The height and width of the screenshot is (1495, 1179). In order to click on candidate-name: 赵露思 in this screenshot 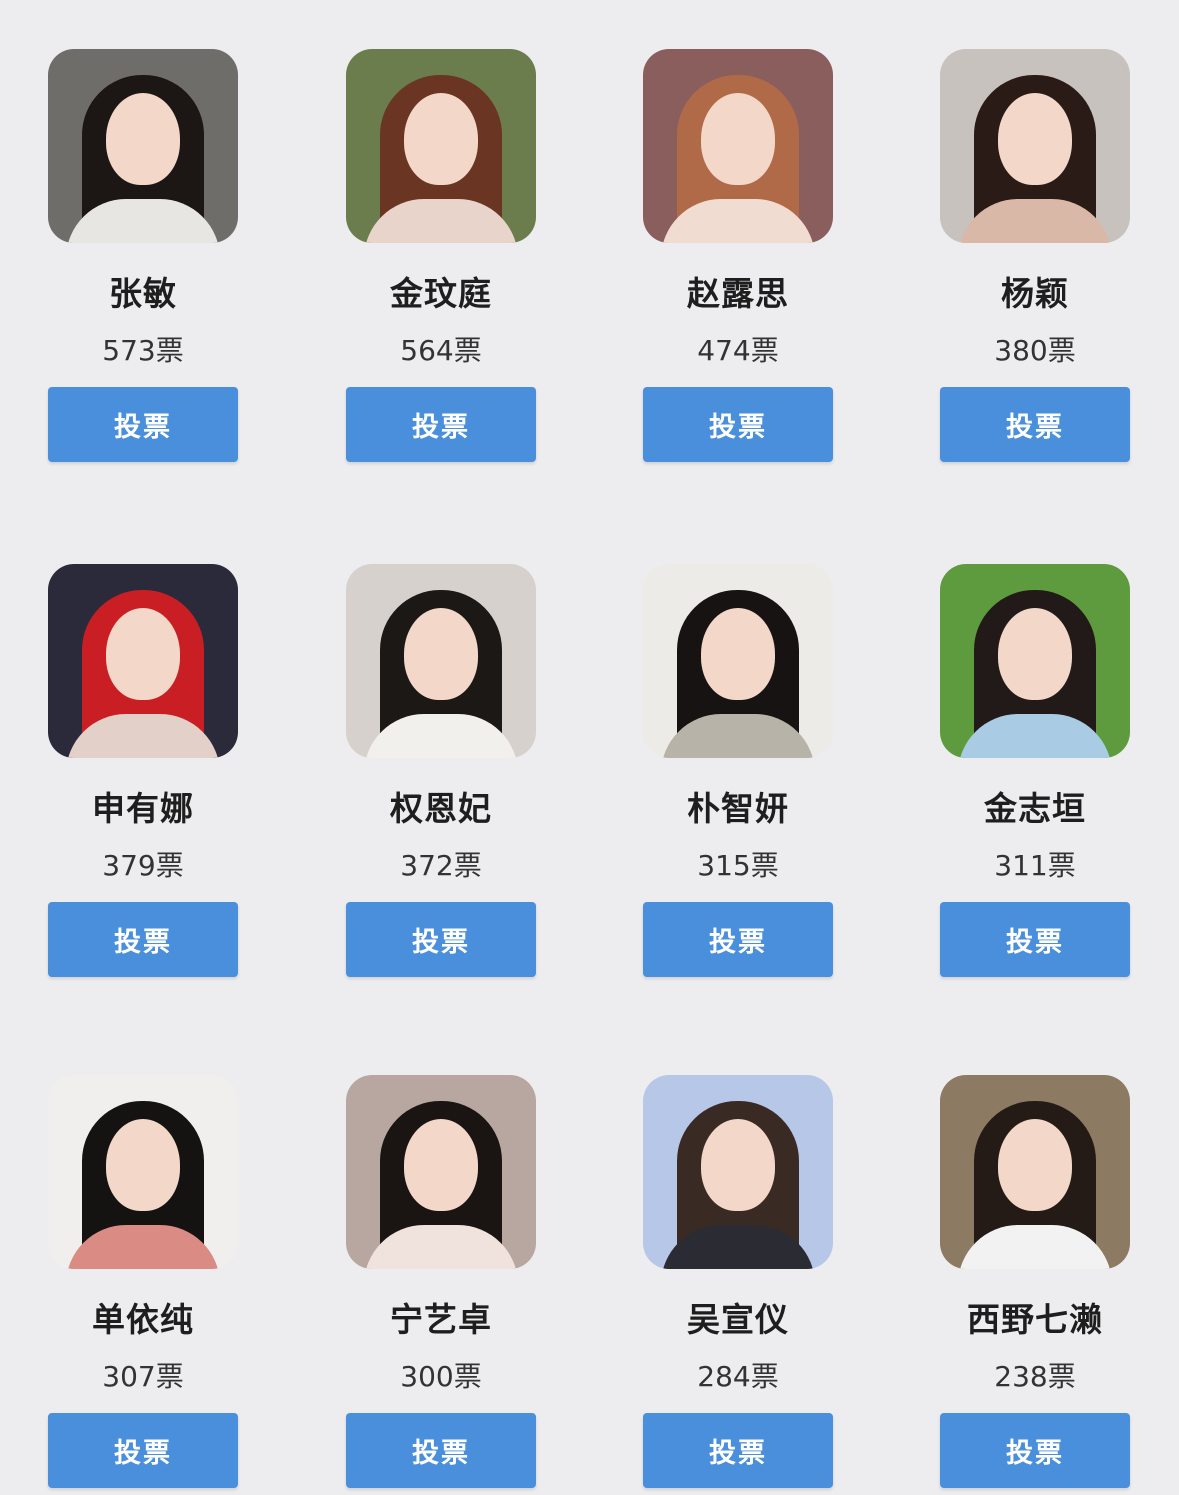, I will do `click(738, 293)`.